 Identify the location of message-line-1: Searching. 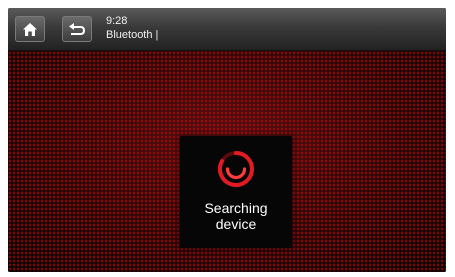
(236, 208).